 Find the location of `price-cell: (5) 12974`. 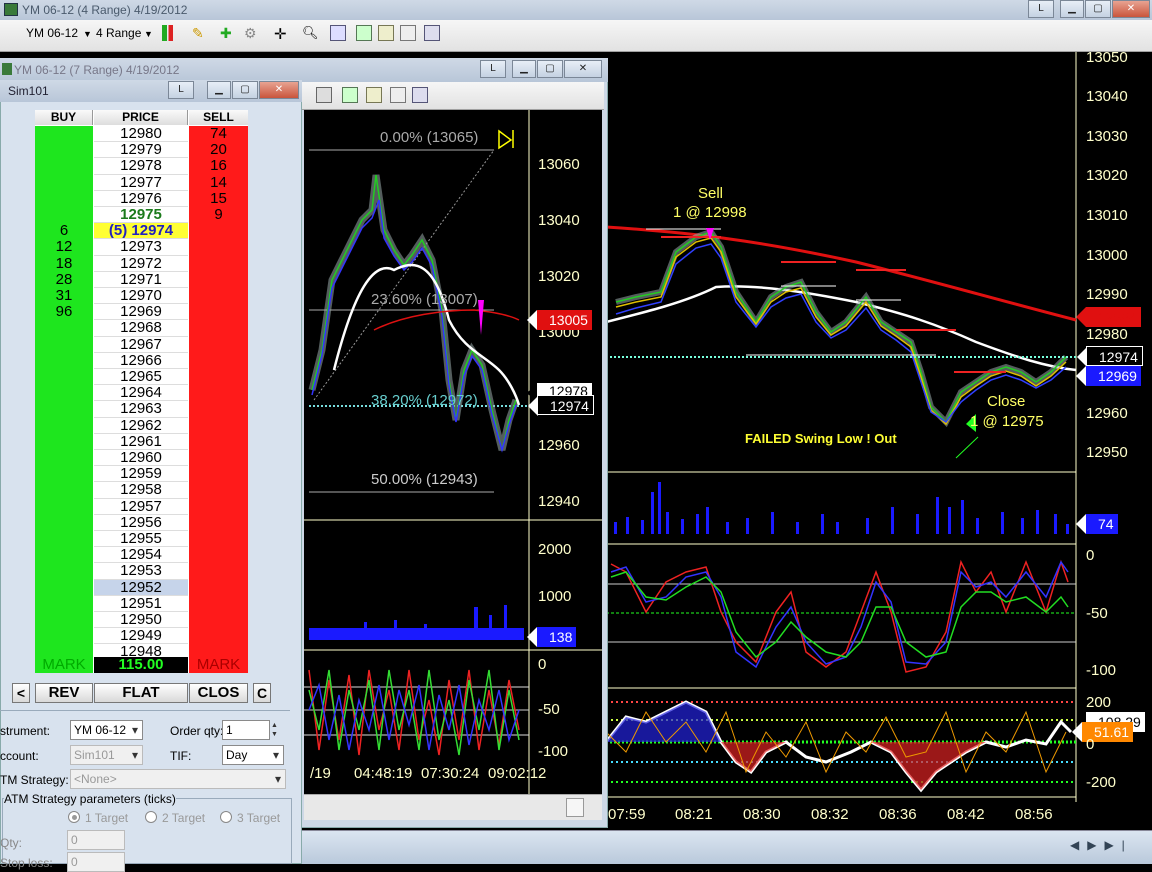

price-cell: (5) 12974 is located at coordinates (141, 231).